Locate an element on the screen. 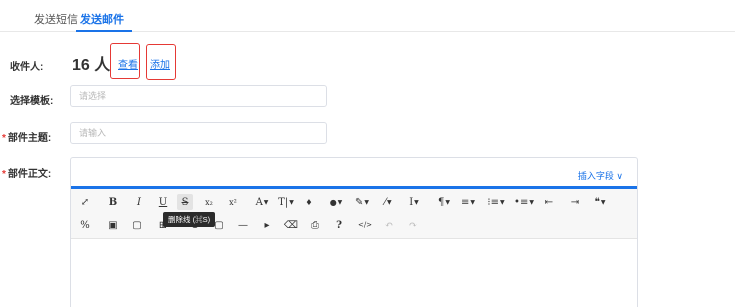 The width and height of the screenshot is (735, 307). paragraph-button: ¶ ▼ is located at coordinates (444, 202).